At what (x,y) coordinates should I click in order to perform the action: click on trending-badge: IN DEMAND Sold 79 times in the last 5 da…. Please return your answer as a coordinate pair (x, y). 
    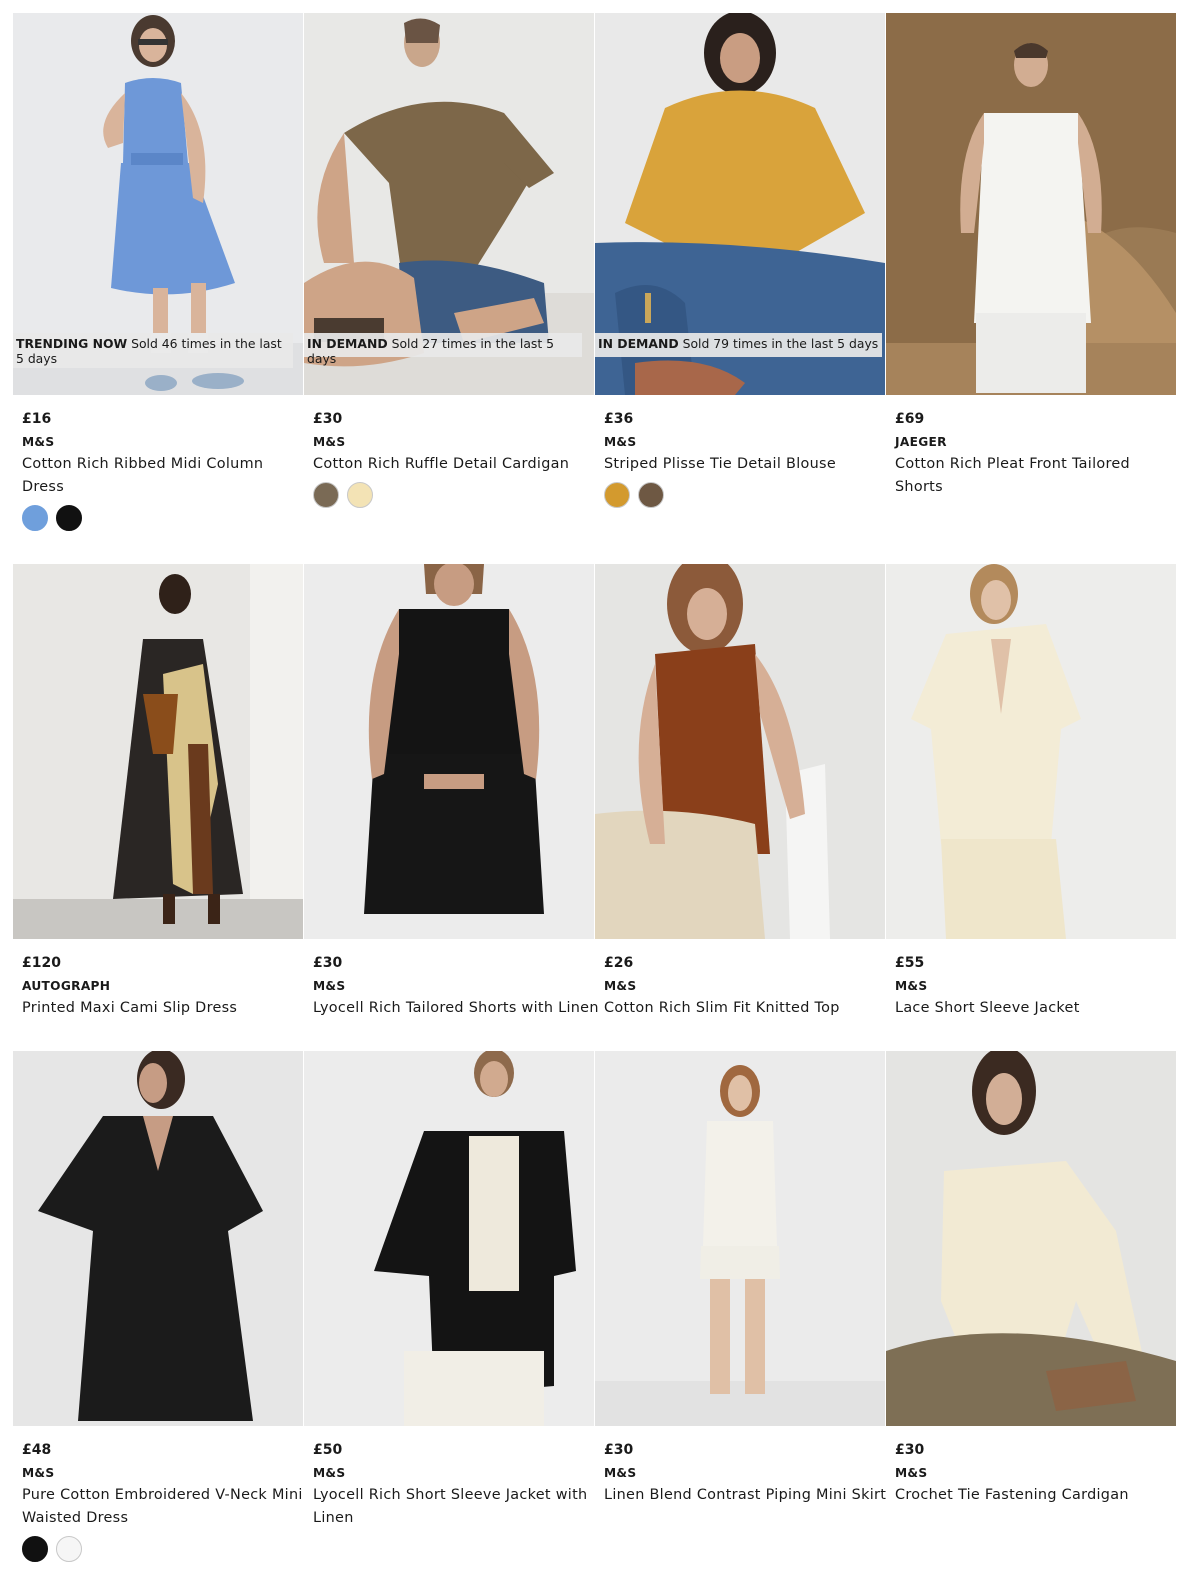
    Looking at the image, I should click on (738, 345).